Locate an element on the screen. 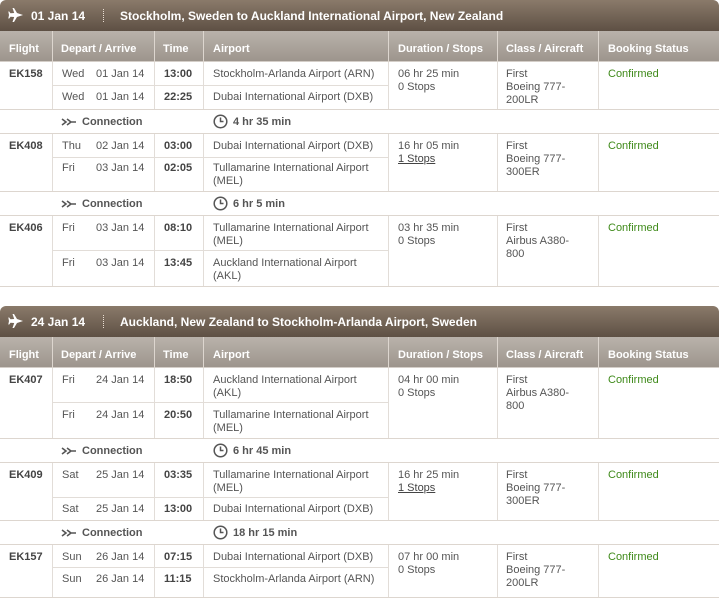  connection-duration: 4 hr 35 min is located at coordinates (262, 122).